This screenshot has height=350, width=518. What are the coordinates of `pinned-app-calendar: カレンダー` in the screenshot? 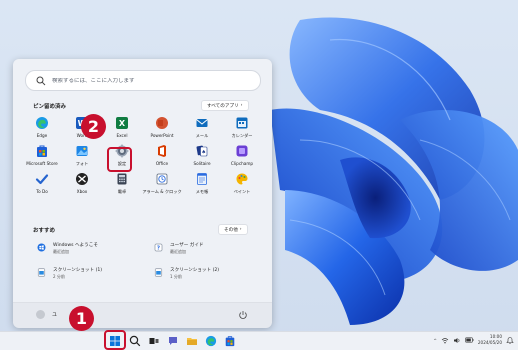 It's located at (242, 128).